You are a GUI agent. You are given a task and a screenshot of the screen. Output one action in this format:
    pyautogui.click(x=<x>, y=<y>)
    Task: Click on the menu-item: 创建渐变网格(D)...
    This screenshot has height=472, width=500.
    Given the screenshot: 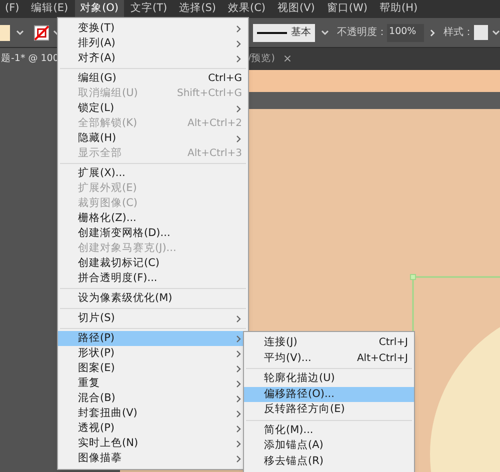 What is the action you would take?
    pyautogui.click(x=153, y=233)
    